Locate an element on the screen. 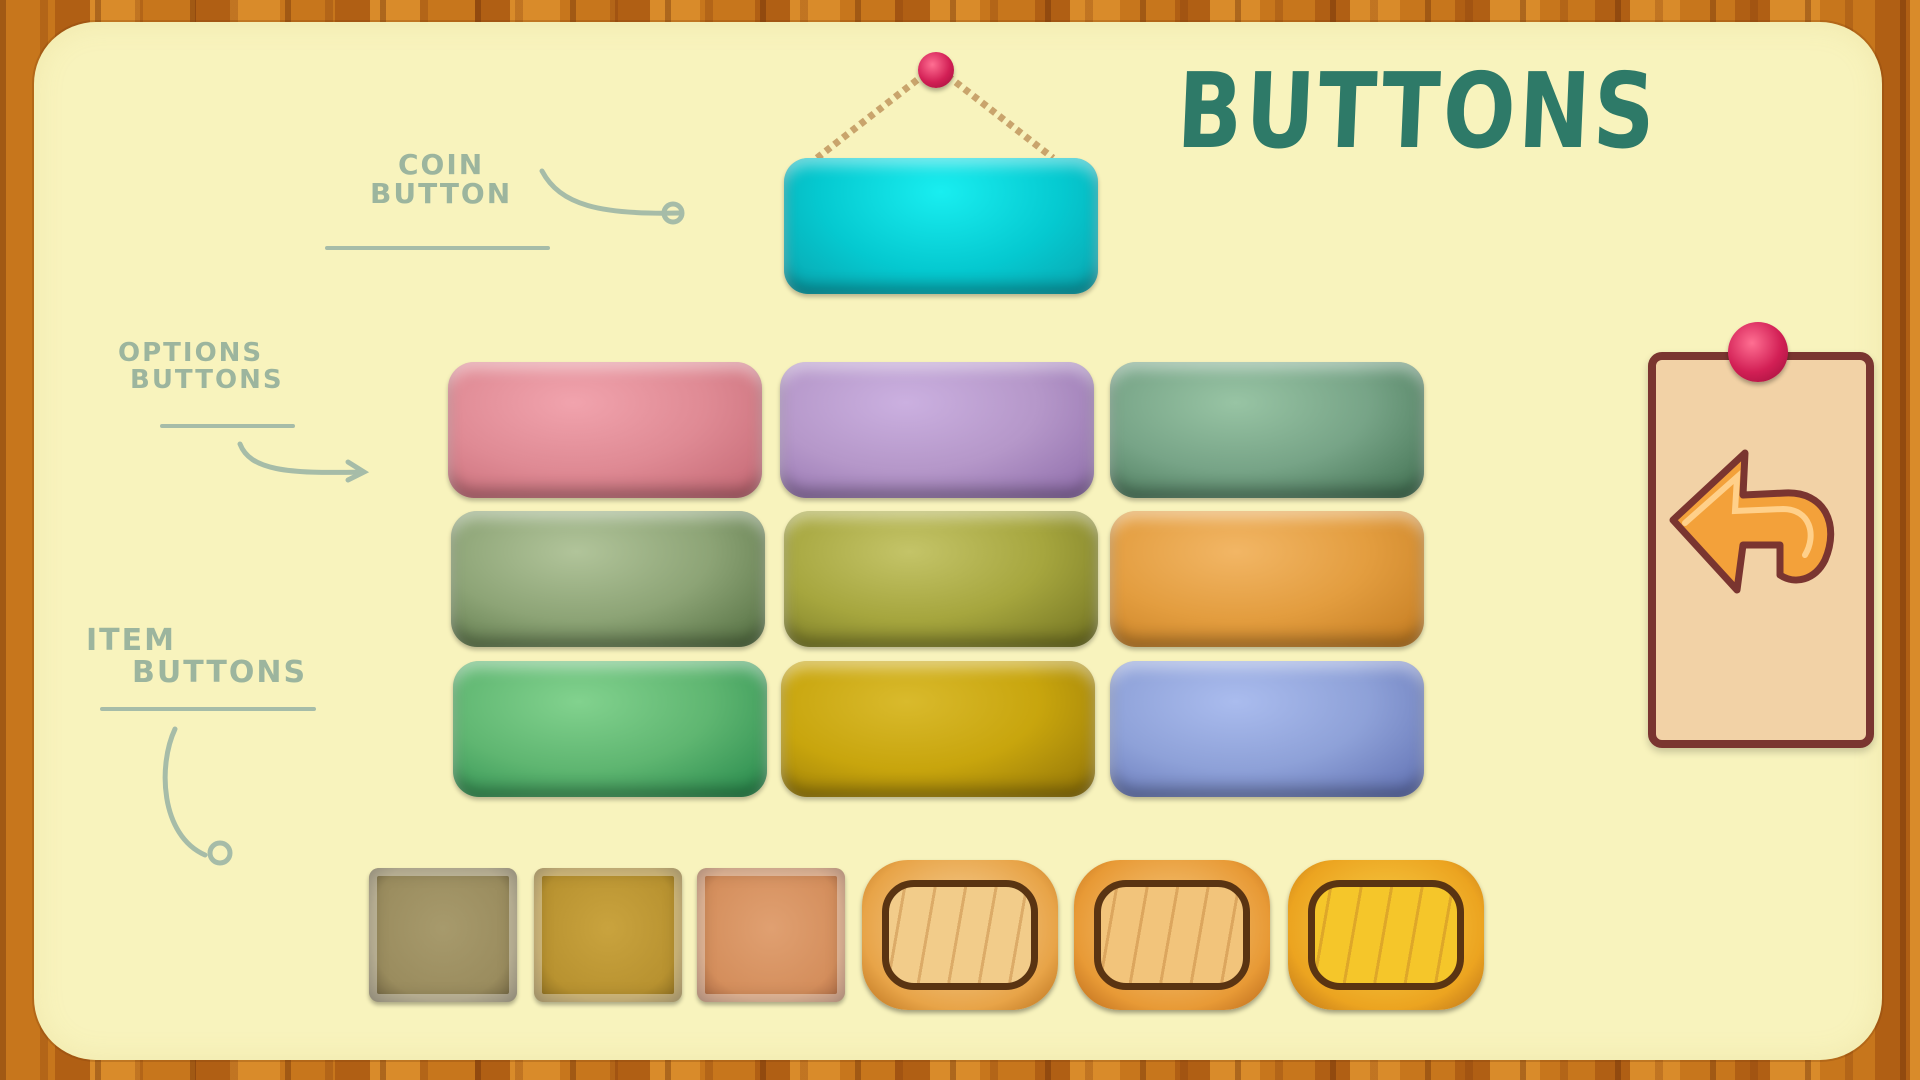 Image resolution: width=1920 pixels, height=1080 pixels. wood-button-light is located at coordinates (960, 935).